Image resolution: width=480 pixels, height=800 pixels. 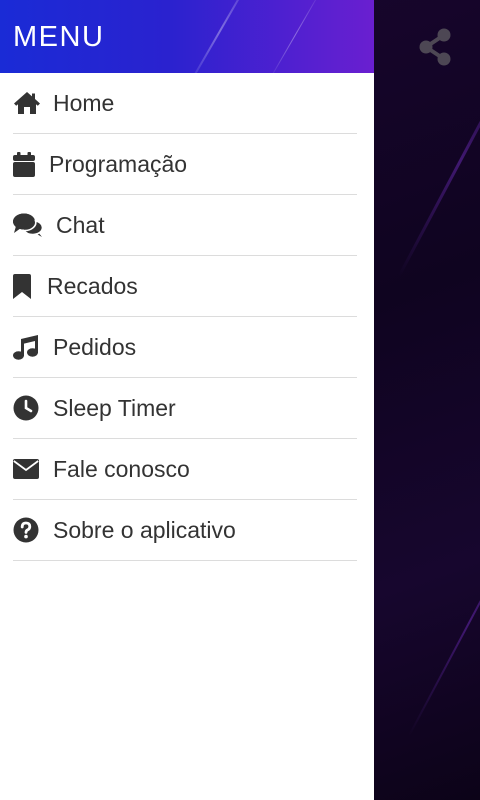 I want to click on chat-icon, so click(x=28, y=225).